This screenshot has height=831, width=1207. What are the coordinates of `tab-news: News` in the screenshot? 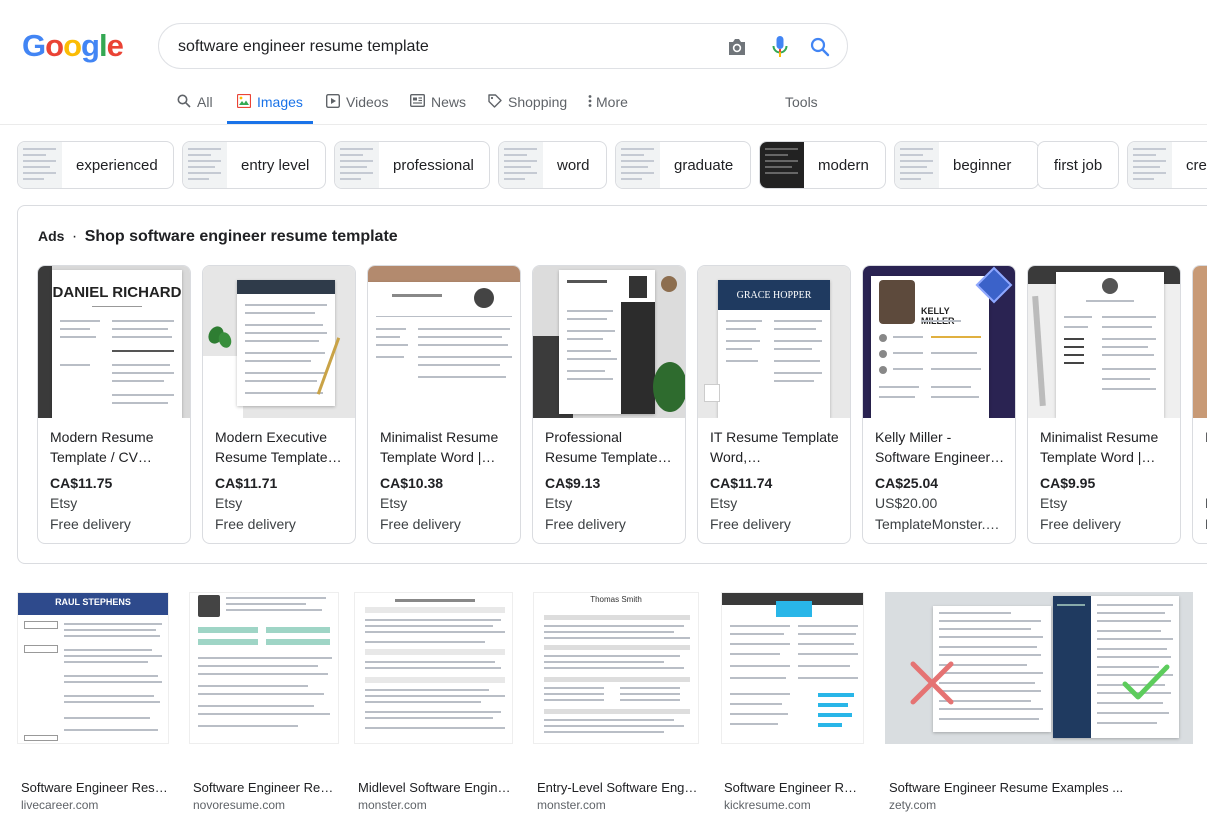 It's located at (438, 105).